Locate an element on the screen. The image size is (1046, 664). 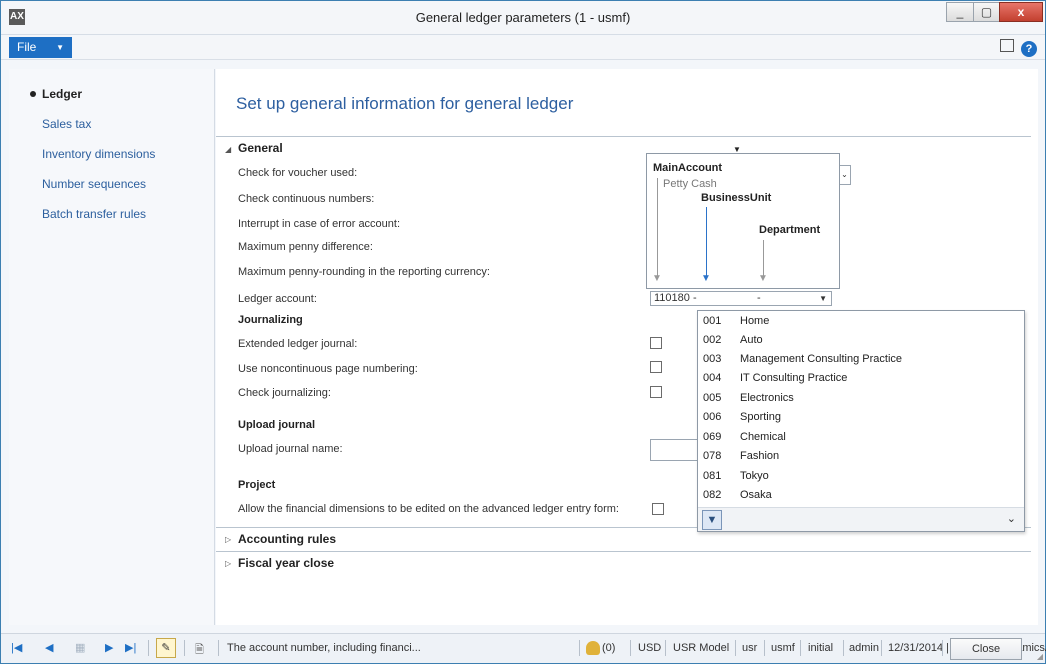
hint-main-account-value: Petty Cash is located at coordinates (690, 184).